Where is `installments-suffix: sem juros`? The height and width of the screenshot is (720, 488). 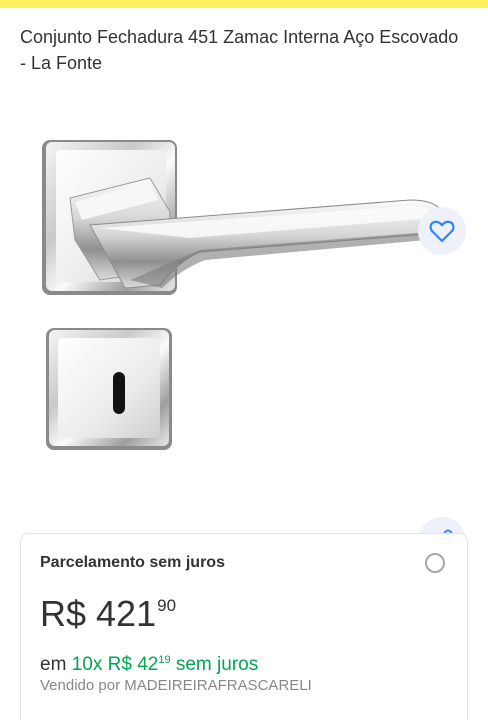 installments-suffix: sem juros is located at coordinates (217, 664).